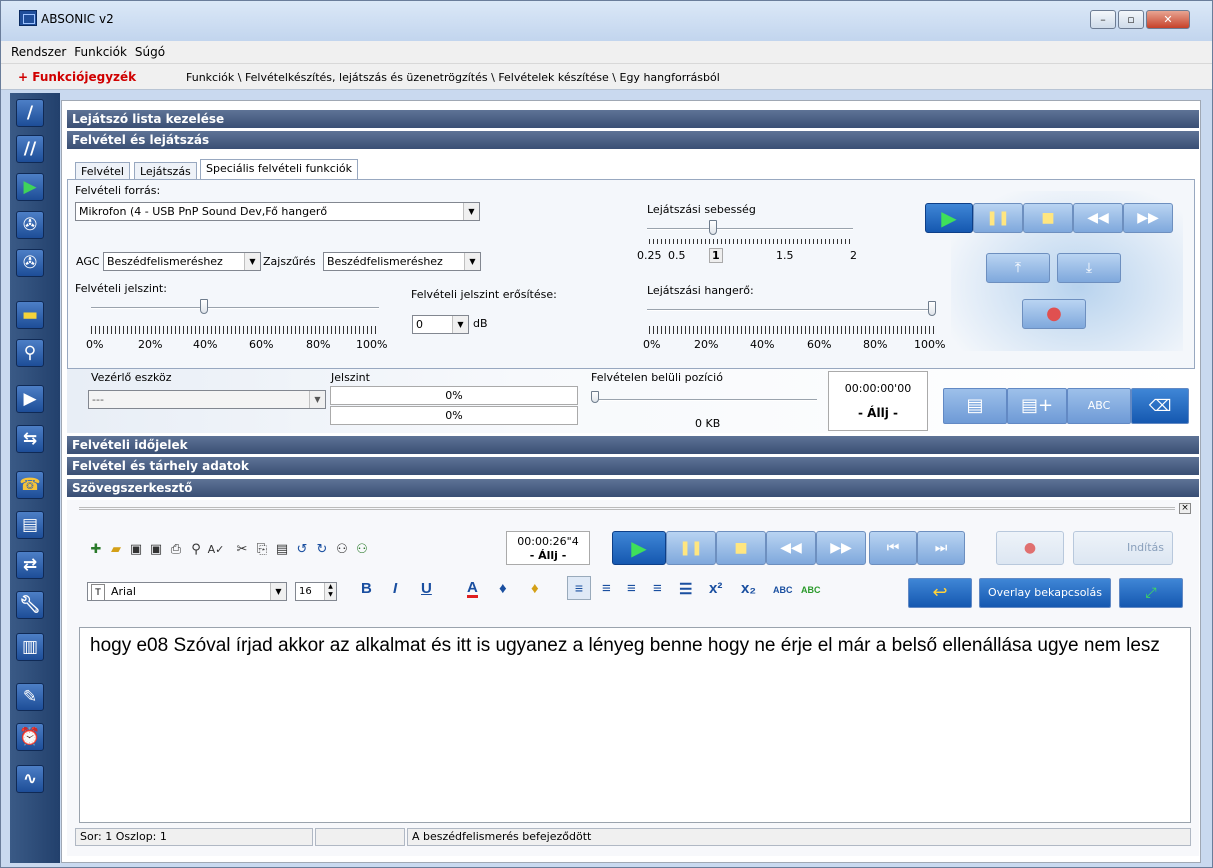 Image resolution: width=1213 pixels, height=868 pixels. Describe the element at coordinates (322, 550) in the screenshot. I see `redo-icon: ↻` at that location.